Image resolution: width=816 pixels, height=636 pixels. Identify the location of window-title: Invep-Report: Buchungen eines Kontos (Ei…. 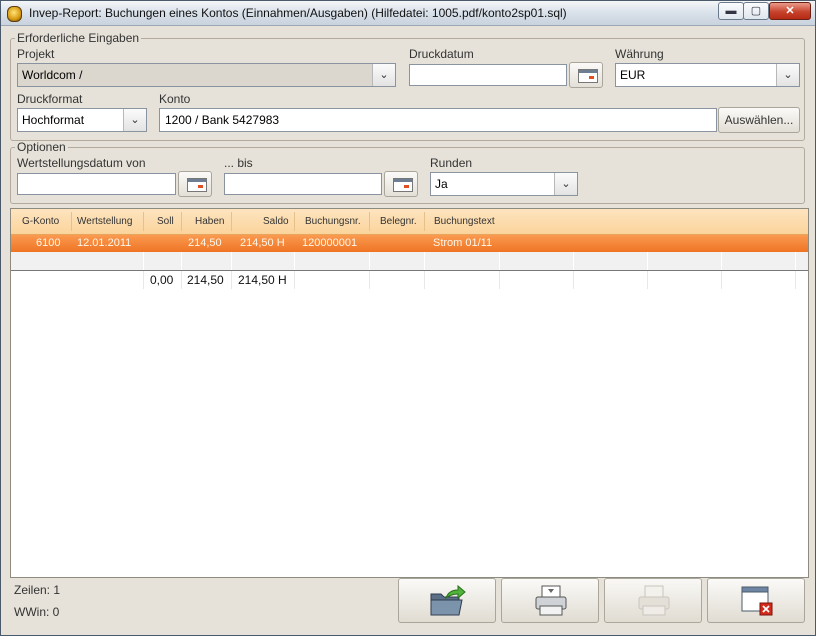
(298, 13).